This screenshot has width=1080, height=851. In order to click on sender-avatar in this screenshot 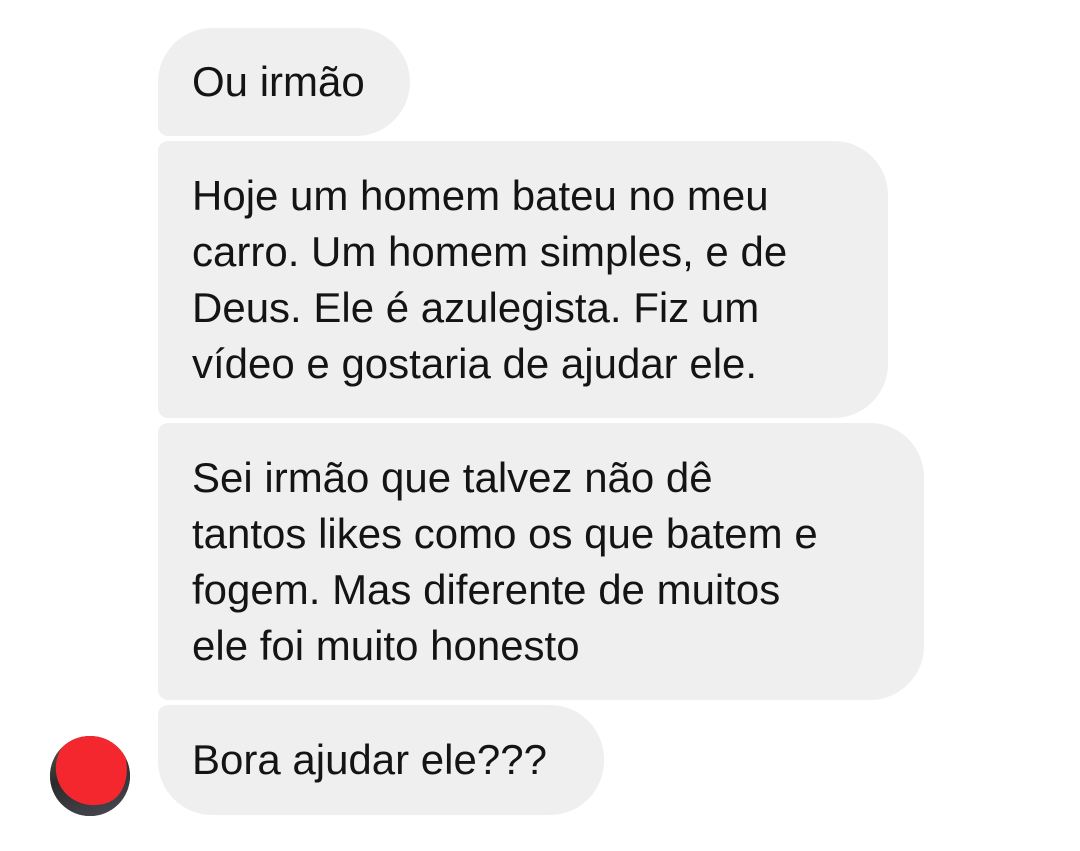, I will do `click(90, 776)`.